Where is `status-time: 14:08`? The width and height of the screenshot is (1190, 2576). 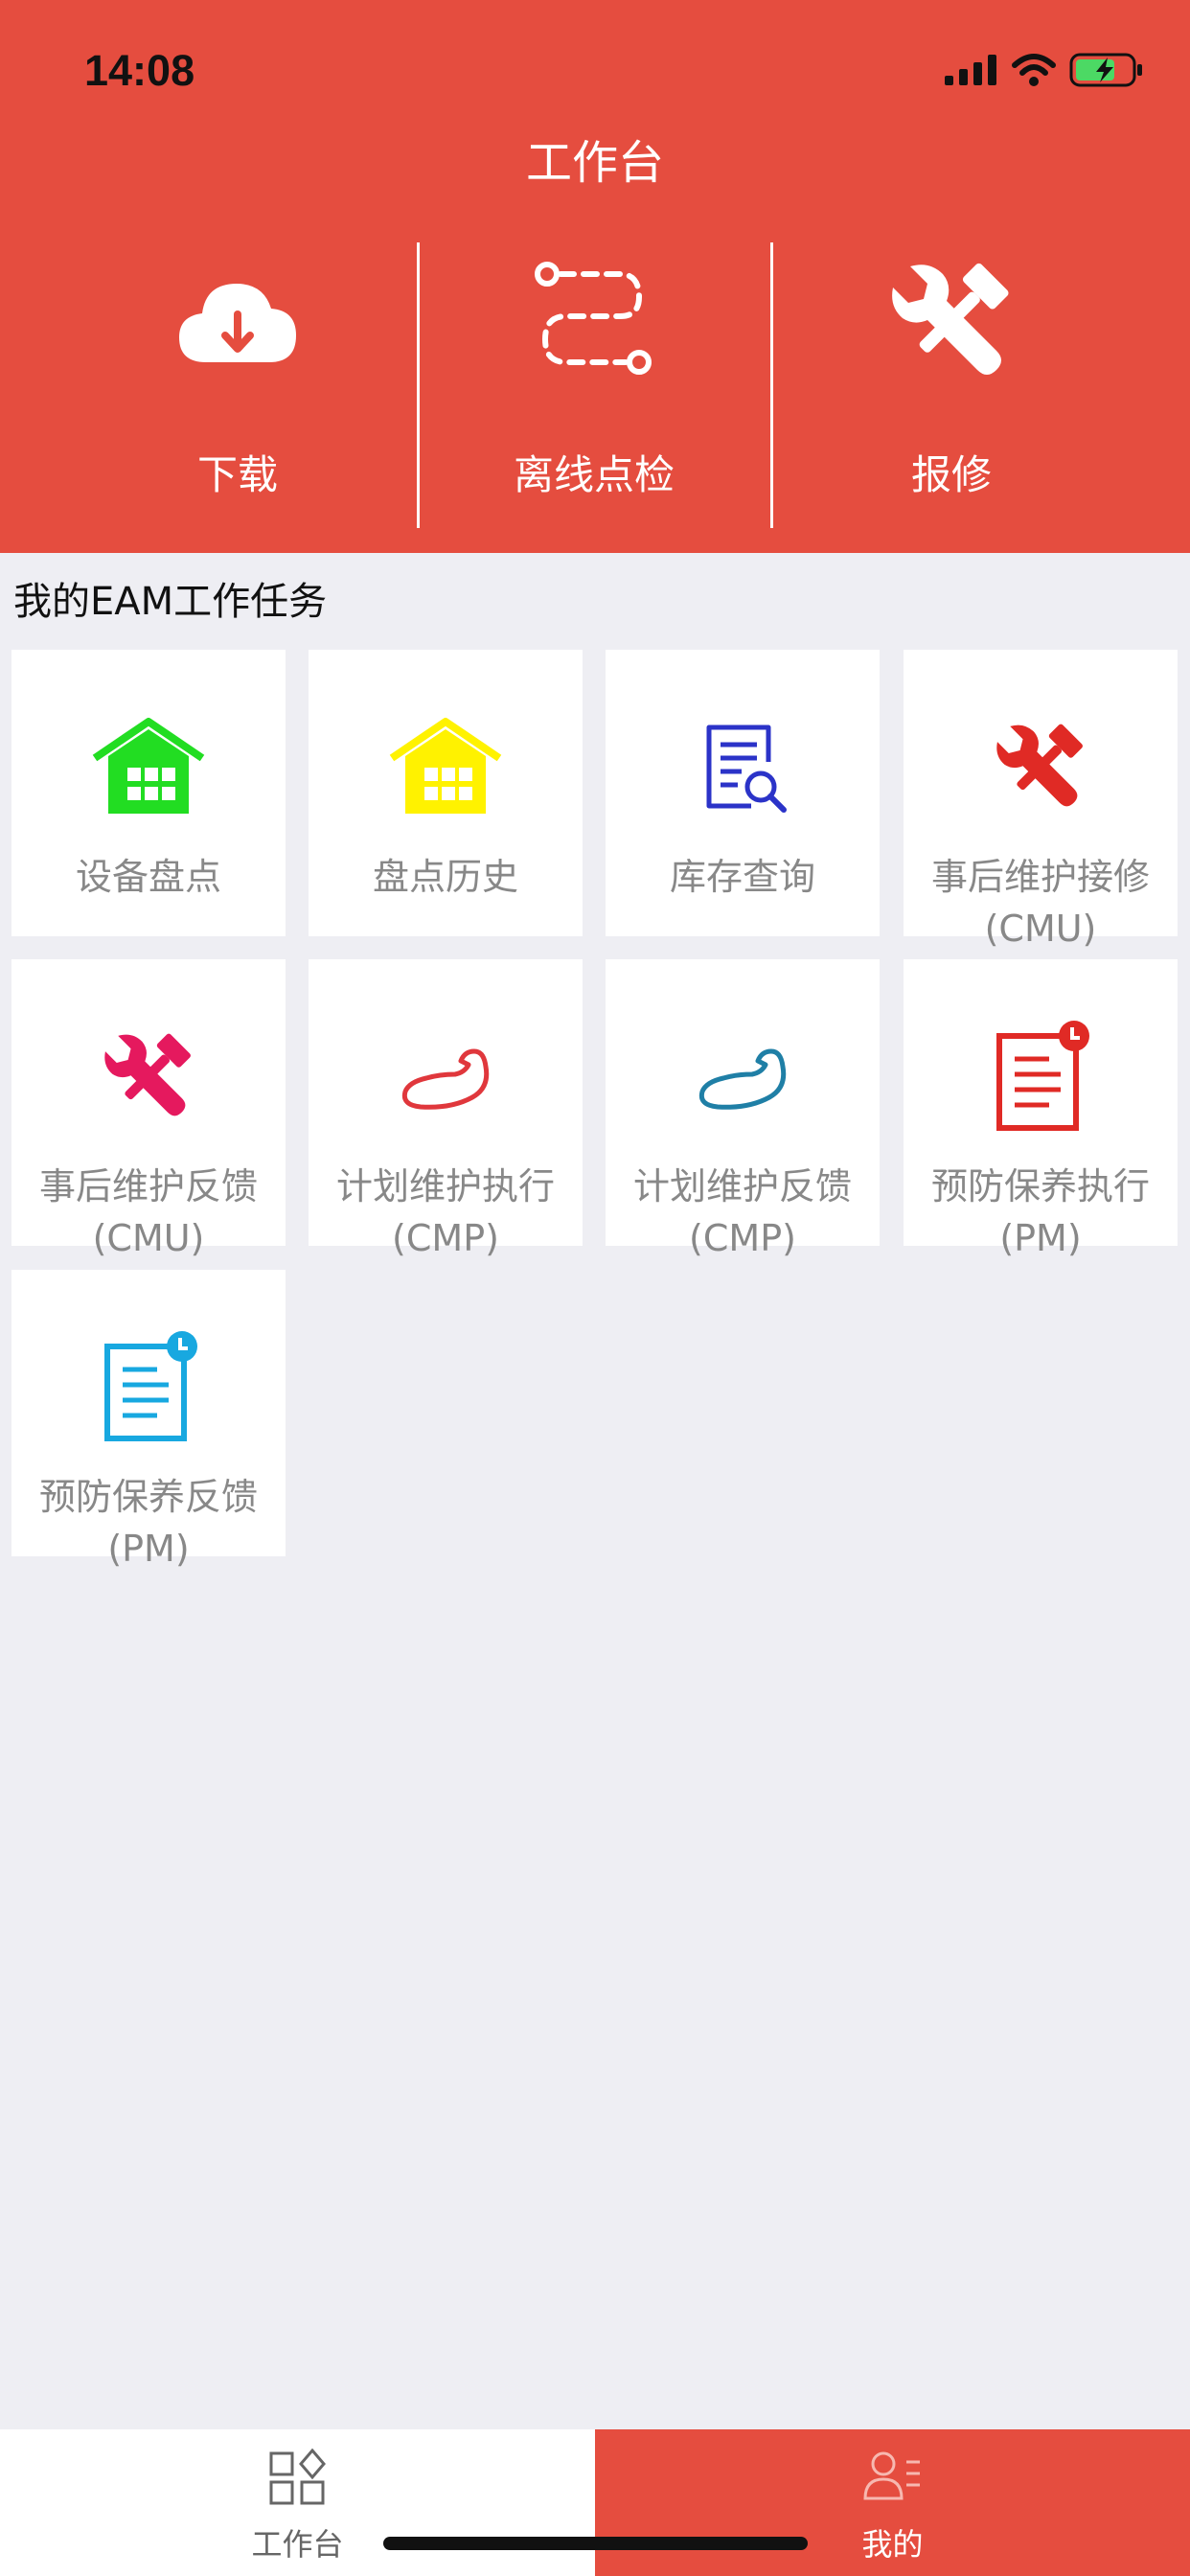 status-time: 14:08 is located at coordinates (140, 70).